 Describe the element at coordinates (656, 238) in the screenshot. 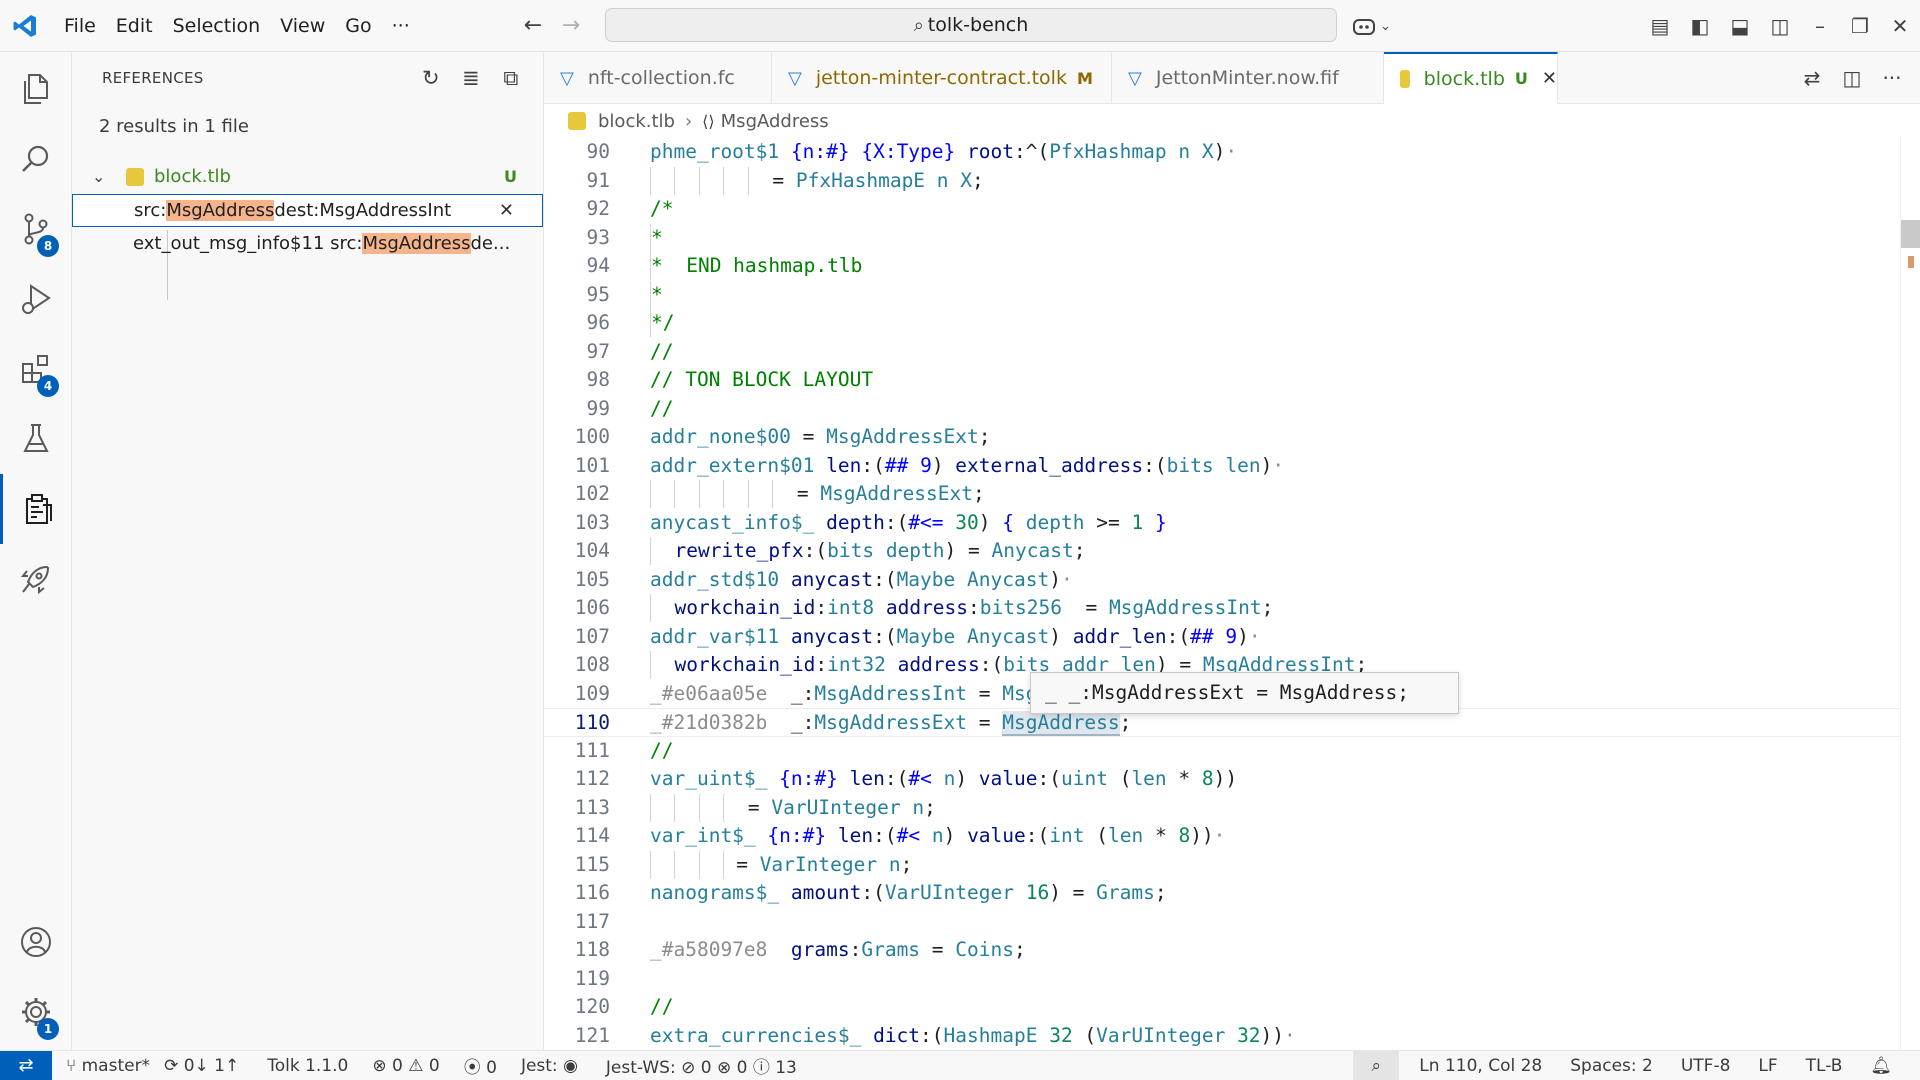

I see `code-line: *` at that location.